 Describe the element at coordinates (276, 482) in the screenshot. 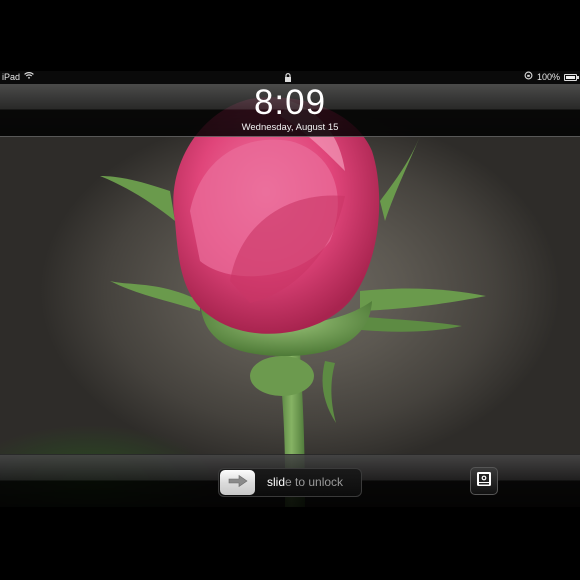

I see `slide-to-unlock-shimmer: slid` at that location.